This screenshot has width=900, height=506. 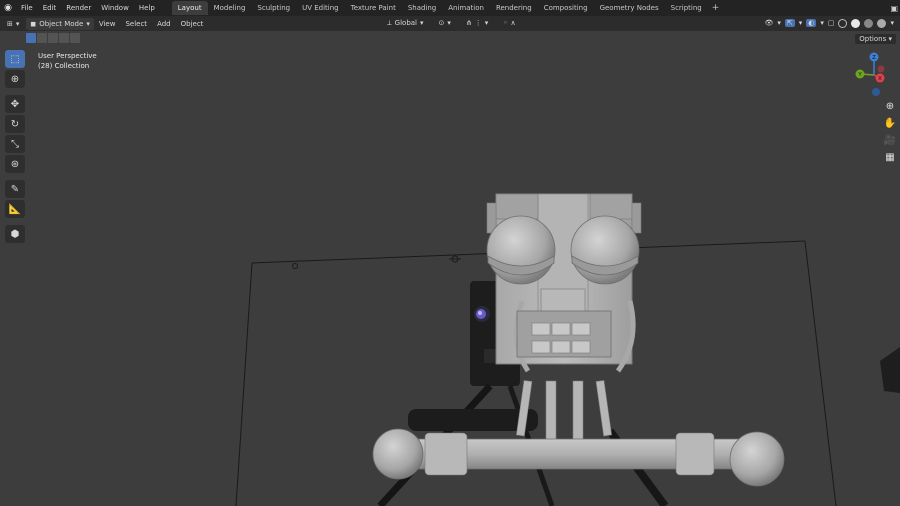 I want to click on scene-icon: ▣, so click(x=894, y=8).